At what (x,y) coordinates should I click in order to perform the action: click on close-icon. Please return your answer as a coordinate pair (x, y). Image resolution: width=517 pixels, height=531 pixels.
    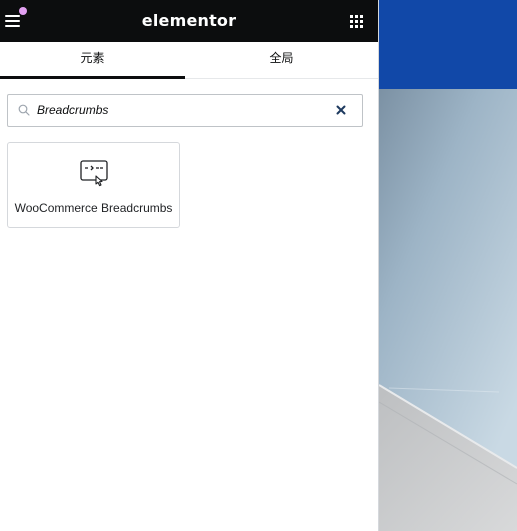
    Looking at the image, I should click on (341, 110).